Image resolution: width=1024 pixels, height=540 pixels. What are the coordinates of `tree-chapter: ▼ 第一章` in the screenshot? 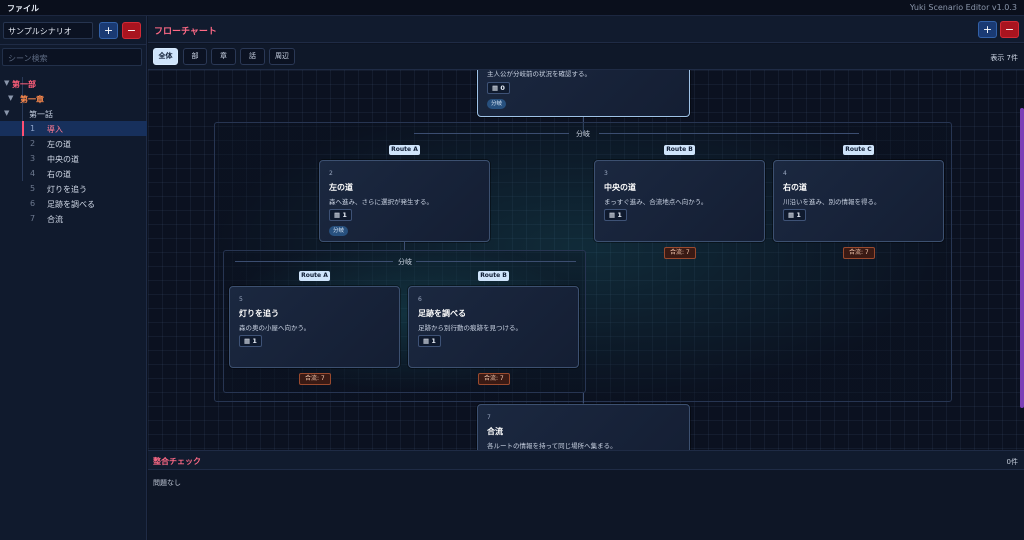 It's located at (73, 98).